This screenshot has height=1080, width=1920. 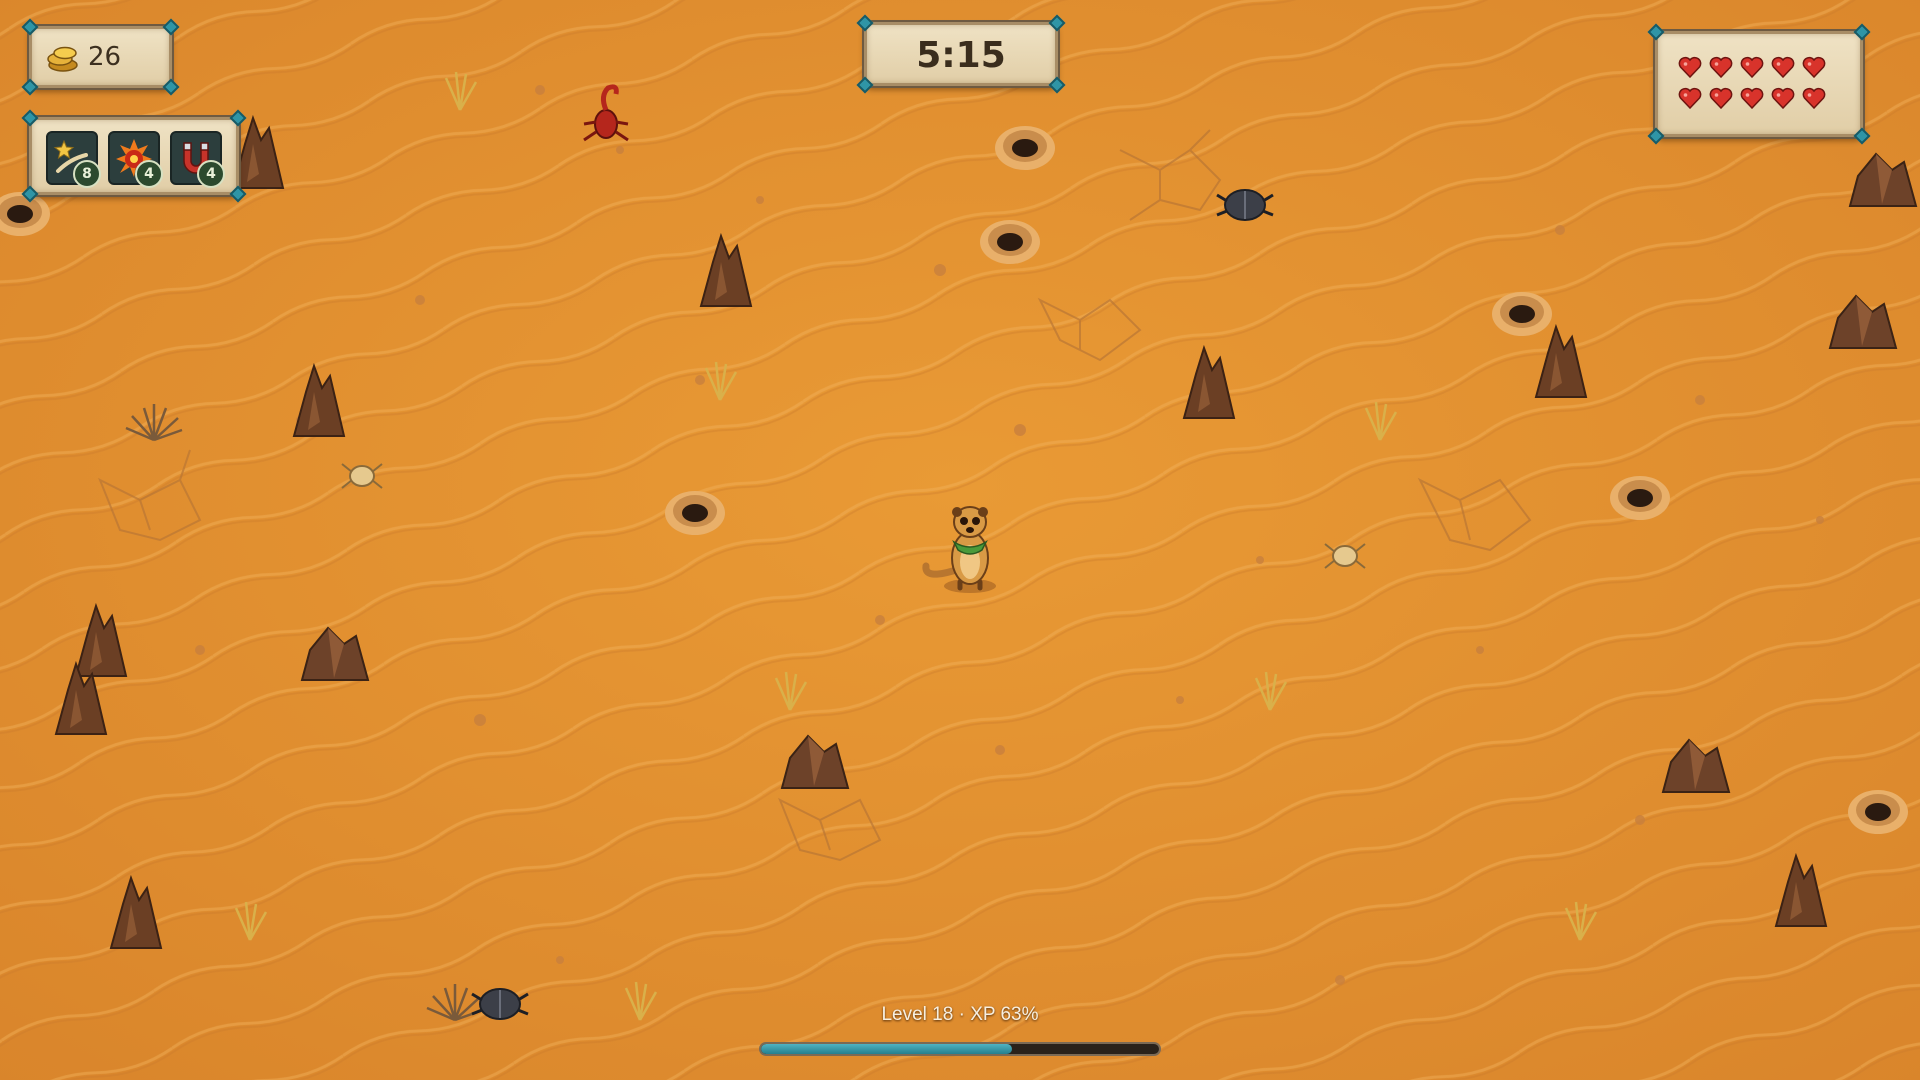 I want to click on gold-coins-icon, so click(x=62, y=59).